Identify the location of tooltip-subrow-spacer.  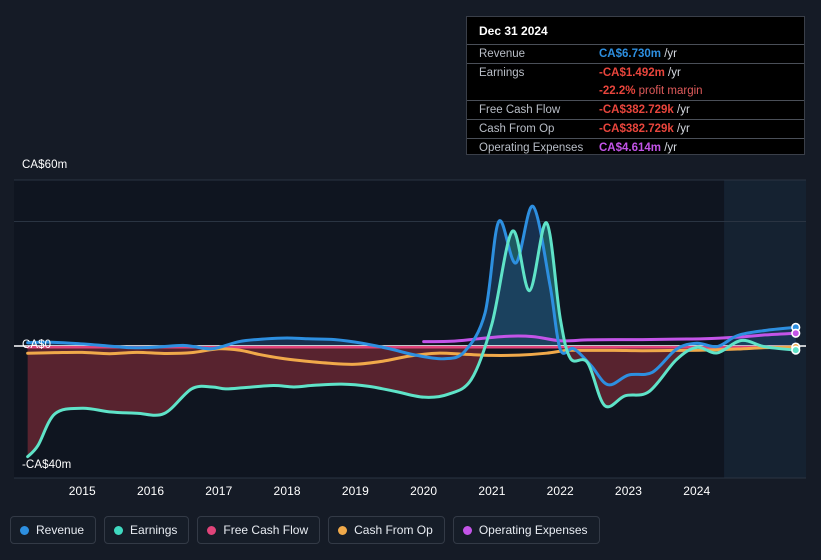
(533, 91).